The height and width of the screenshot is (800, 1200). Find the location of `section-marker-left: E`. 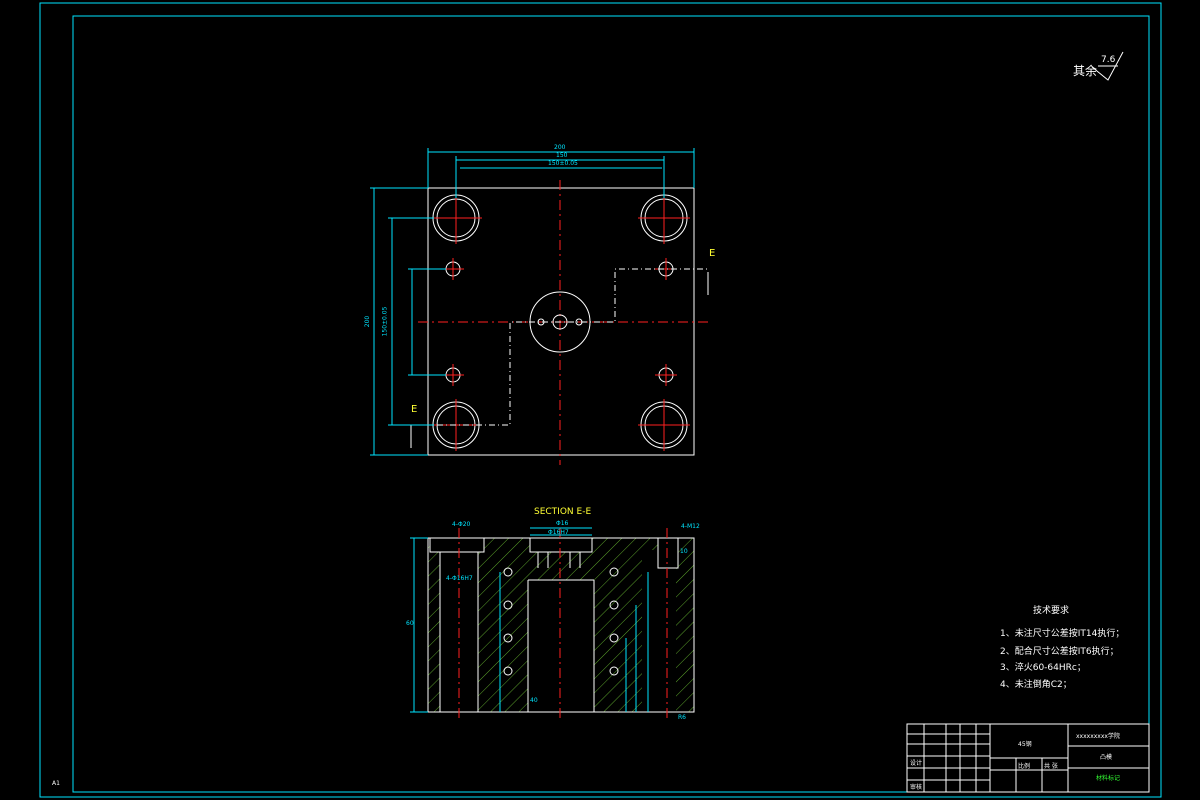

section-marker-left: E is located at coordinates (414, 409).